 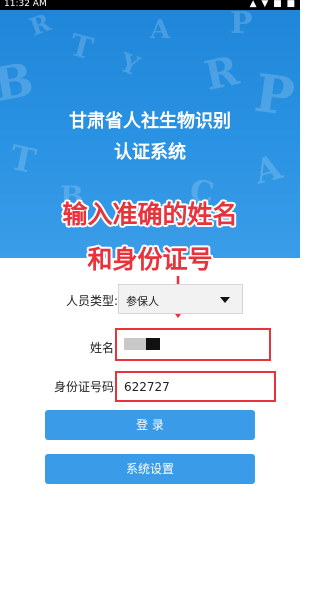 I want to click on system-settings-button: 系统设置, so click(x=150, y=469).